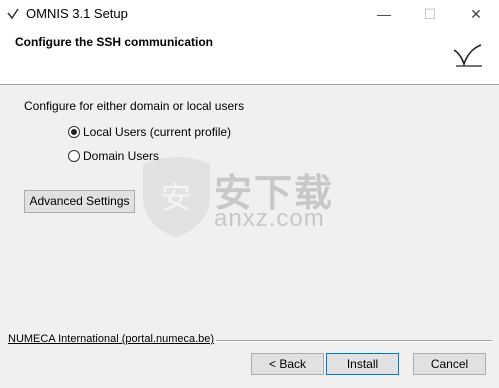 The image size is (499, 388). I want to click on radio-button-checked, so click(74, 132).